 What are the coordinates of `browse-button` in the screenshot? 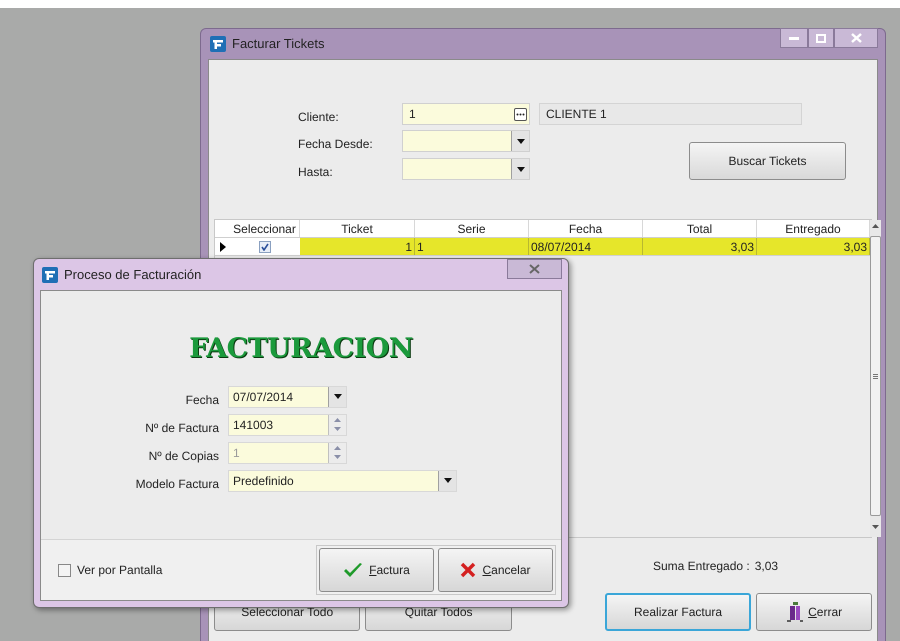 It's located at (520, 114).